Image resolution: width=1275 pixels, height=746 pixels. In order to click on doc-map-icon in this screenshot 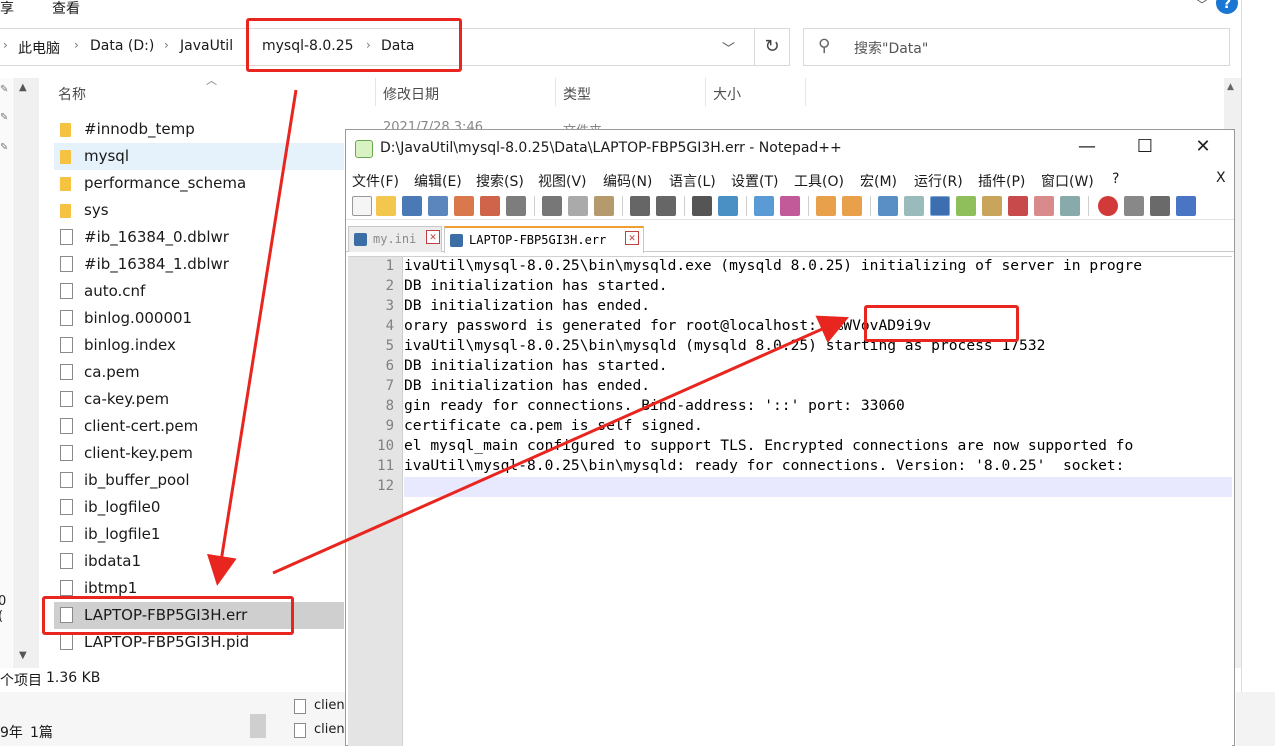, I will do `click(992, 206)`.